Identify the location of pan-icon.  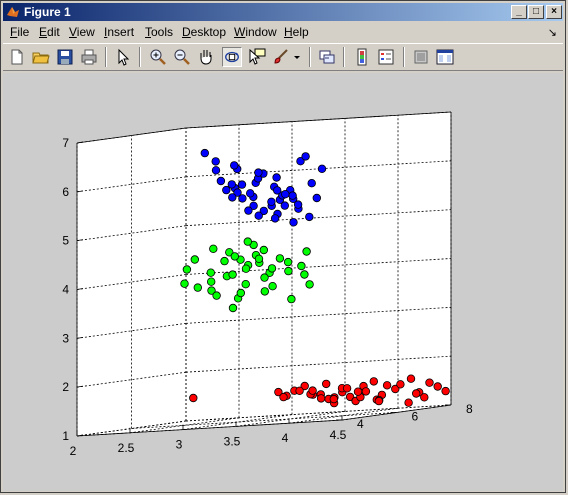
(206, 57).